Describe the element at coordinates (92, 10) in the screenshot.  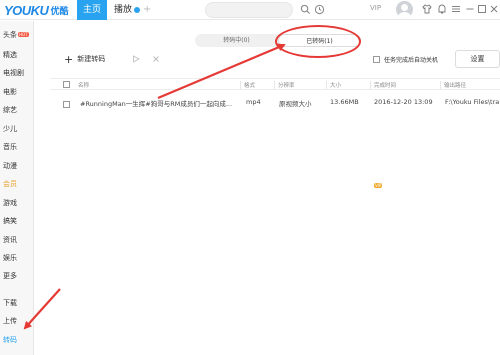
I see `nav-home-tab: 主页` at that location.